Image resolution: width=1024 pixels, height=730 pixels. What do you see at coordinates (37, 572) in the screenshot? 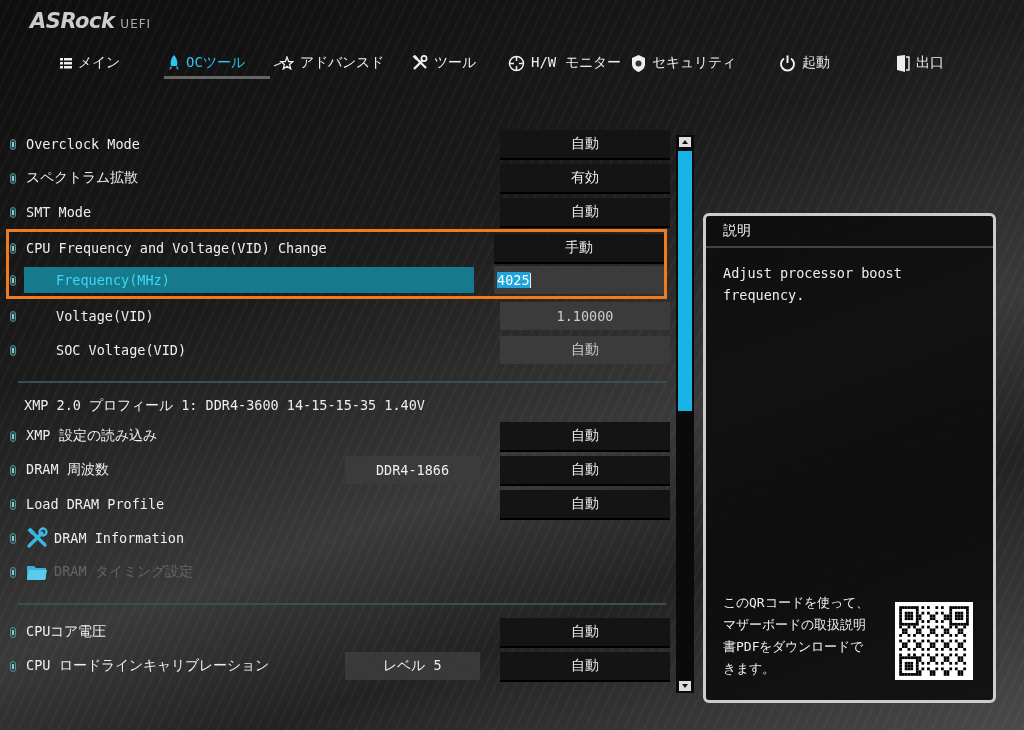
I see `folder-icon` at bounding box center [37, 572].